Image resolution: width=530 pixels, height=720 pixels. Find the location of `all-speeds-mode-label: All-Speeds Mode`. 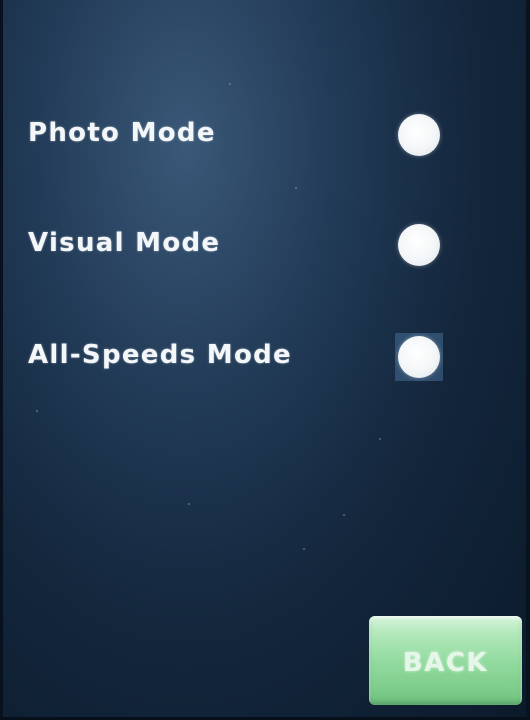

all-speeds-mode-label: All-Speeds Mode is located at coordinates (160, 355).